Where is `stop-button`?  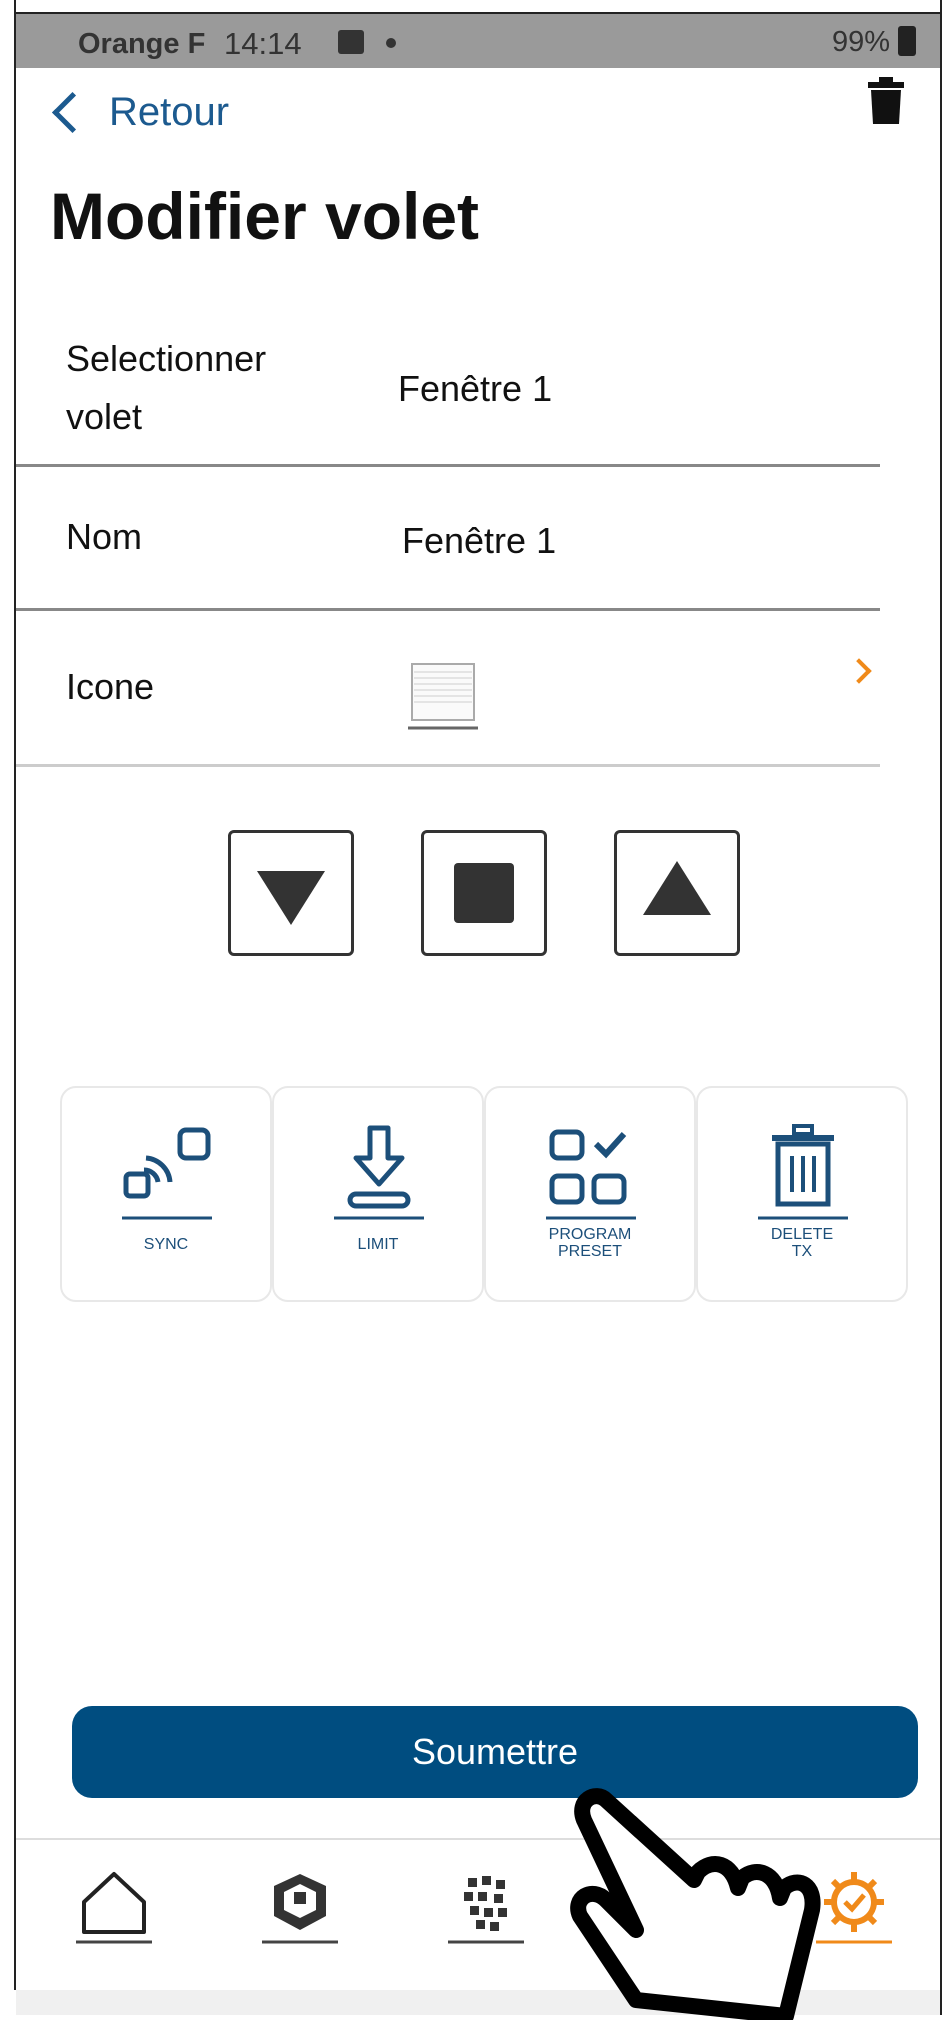
stop-button is located at coordinates (484, 893).